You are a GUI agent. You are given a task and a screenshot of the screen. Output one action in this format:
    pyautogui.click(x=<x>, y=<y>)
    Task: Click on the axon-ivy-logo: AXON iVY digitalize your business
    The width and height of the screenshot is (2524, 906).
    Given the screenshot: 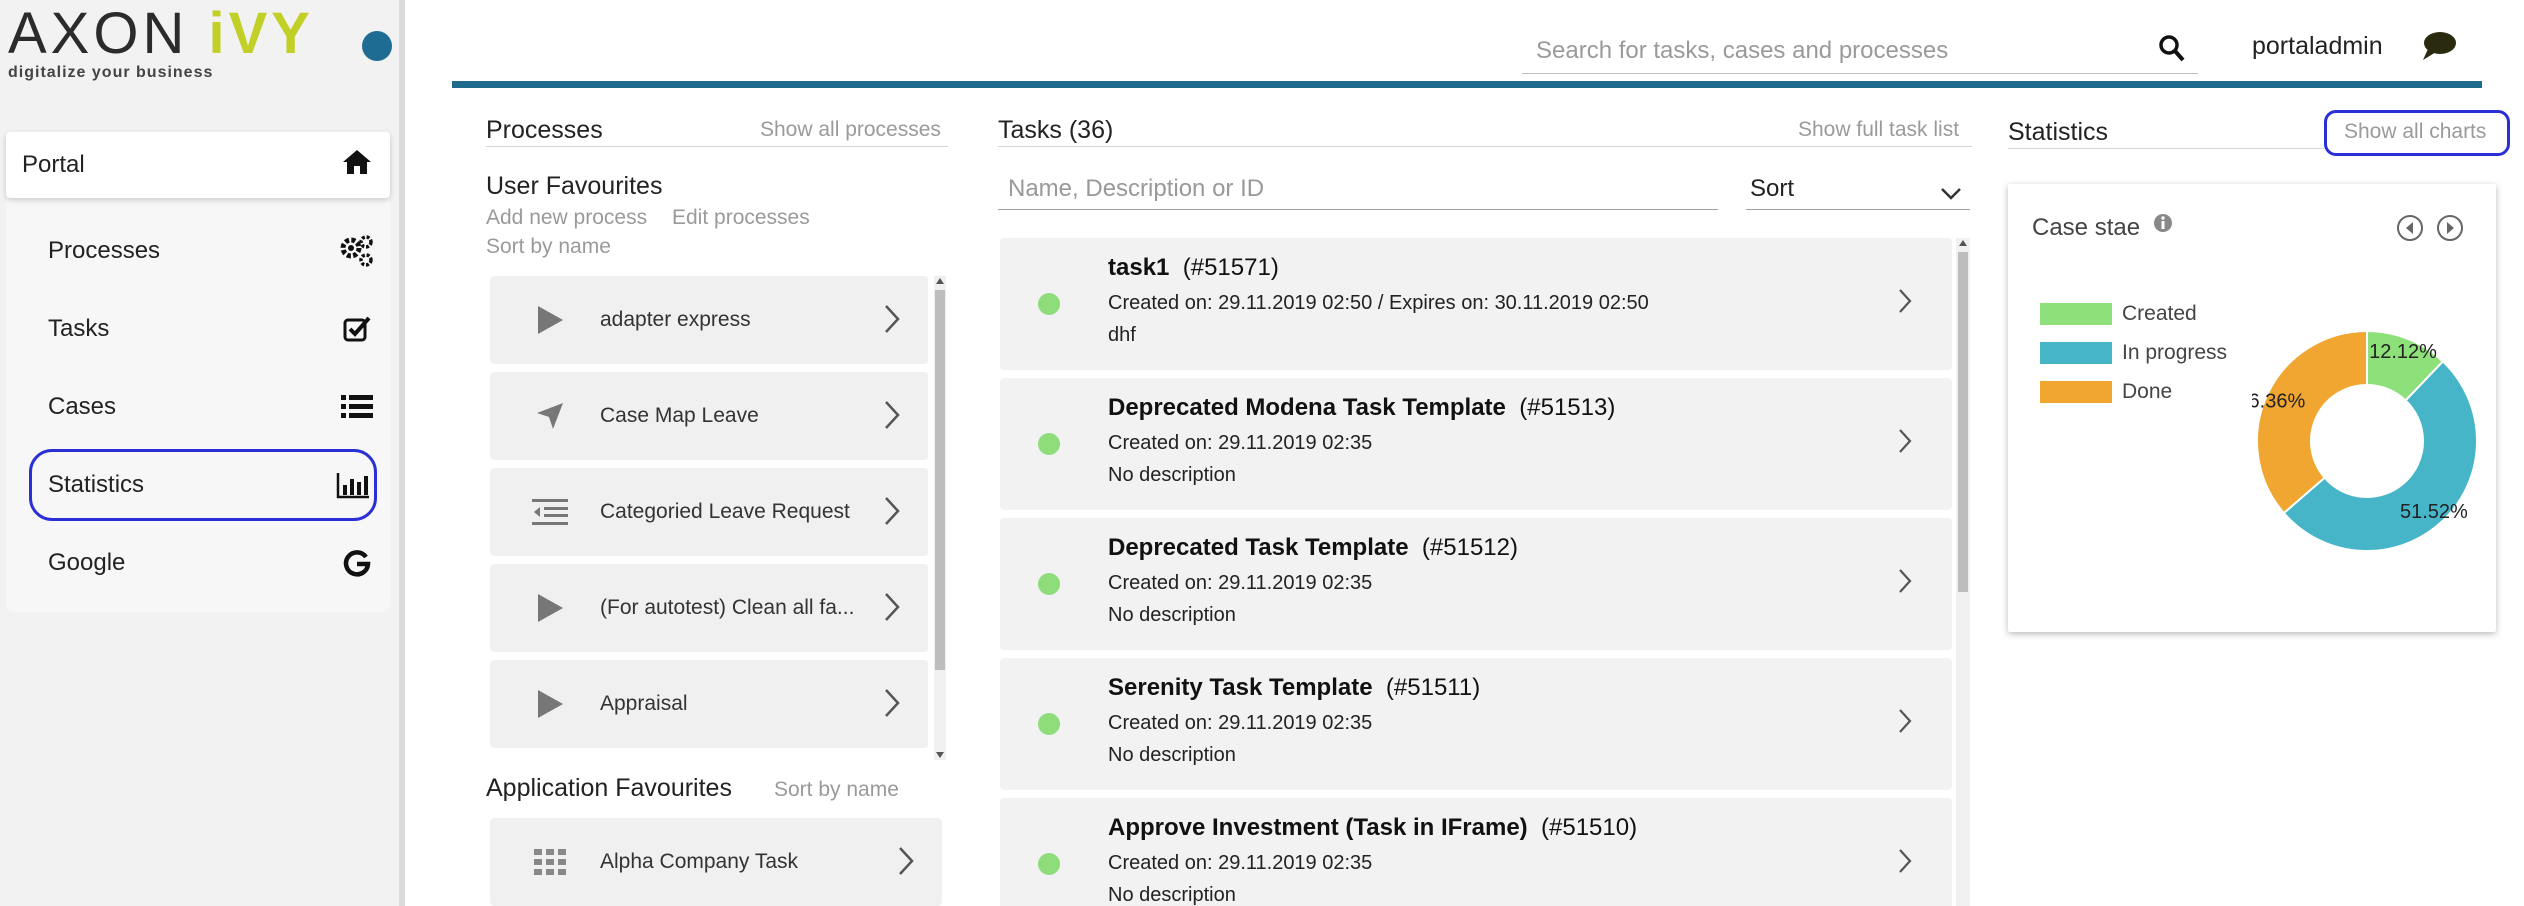 What is the action you would take?
    pyautogui.click(x=161, y=43)
    